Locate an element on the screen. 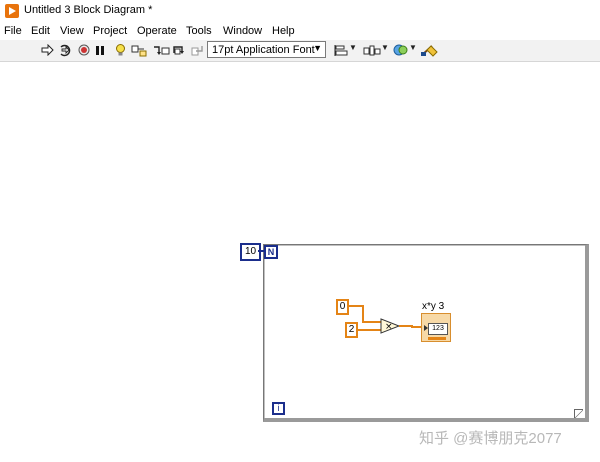  distribute-dropdown-icon: ▼ is located at coordinates (385, 47).